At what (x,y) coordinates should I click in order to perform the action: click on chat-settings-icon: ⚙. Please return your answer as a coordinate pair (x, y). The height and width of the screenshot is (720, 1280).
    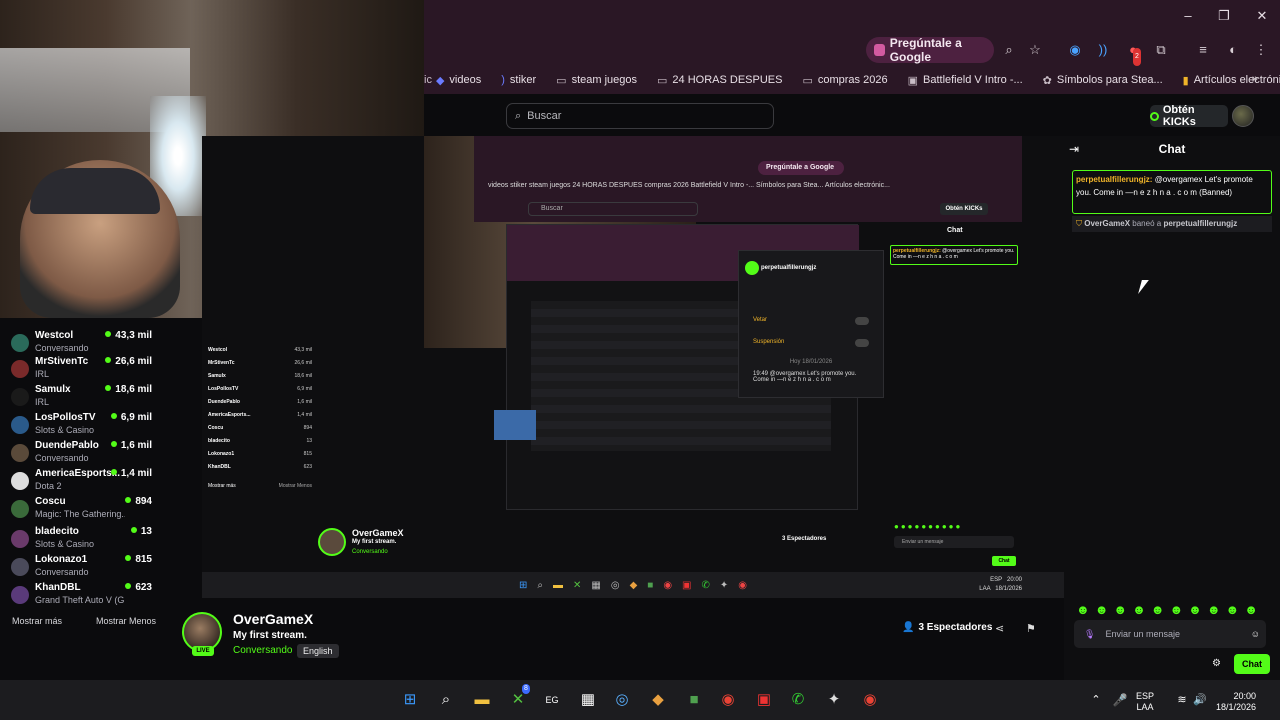
    Looking at the image, I should click on (1216, 663).